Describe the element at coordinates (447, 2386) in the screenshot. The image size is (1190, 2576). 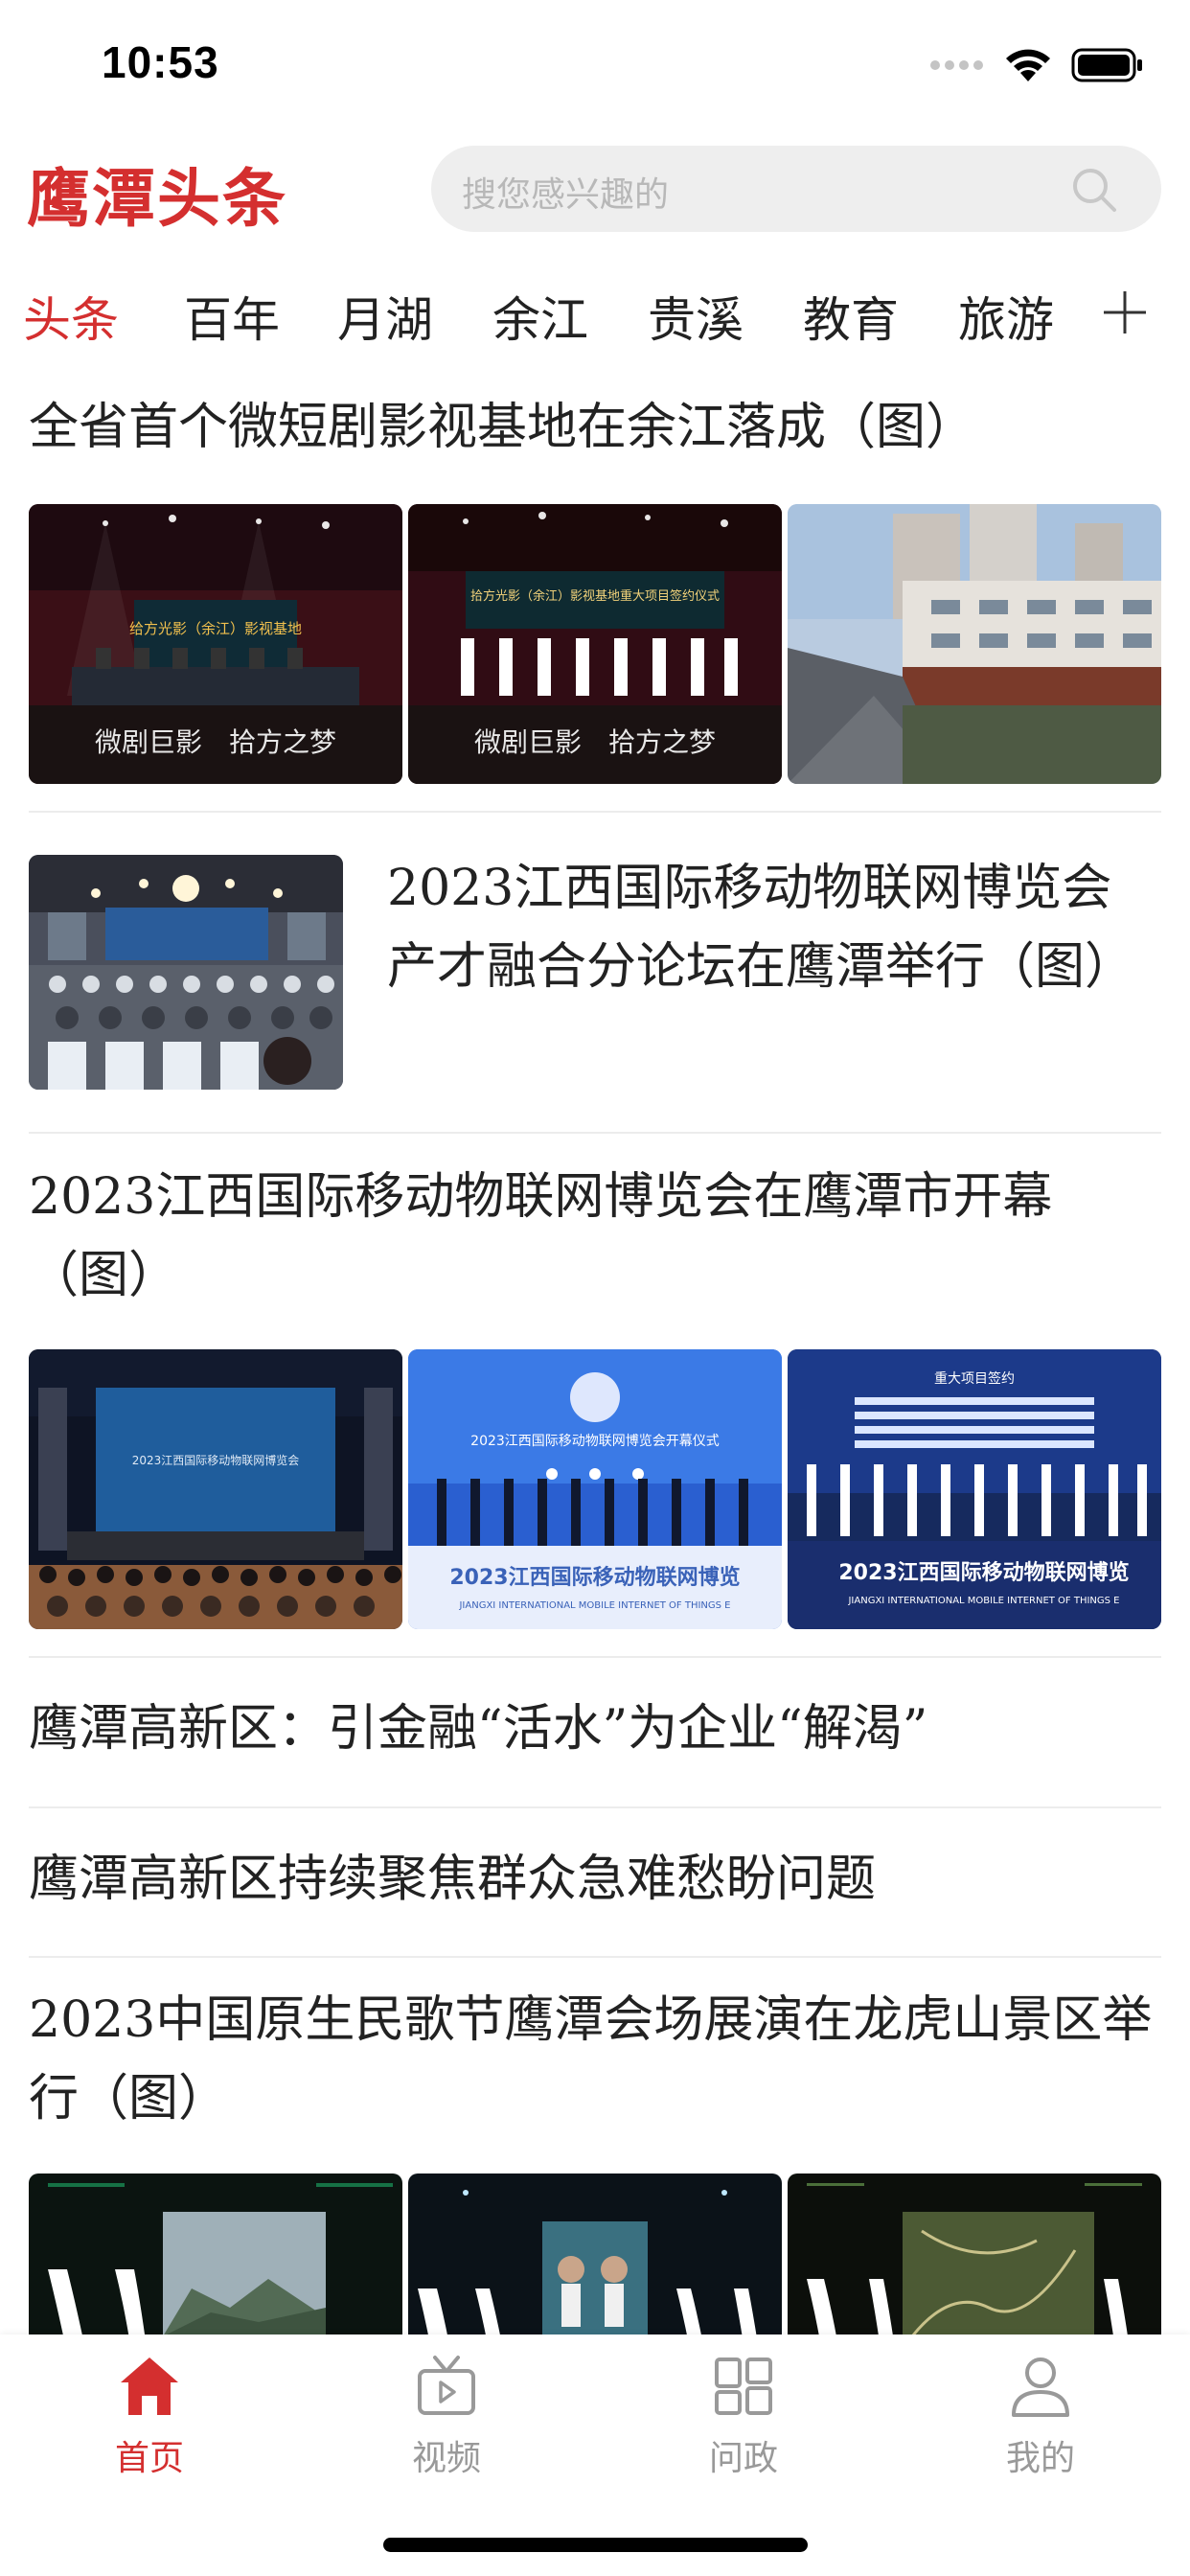
I see `tv-icon` at that location.